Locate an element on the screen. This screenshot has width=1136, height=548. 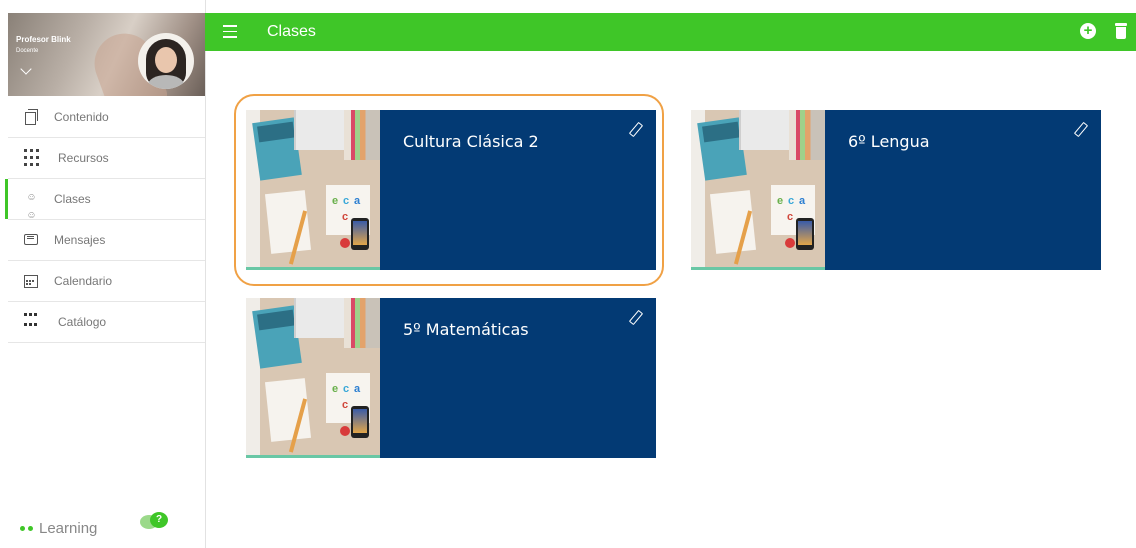
sidebar-item-clases: Clases is located at coordinates (105, 202).